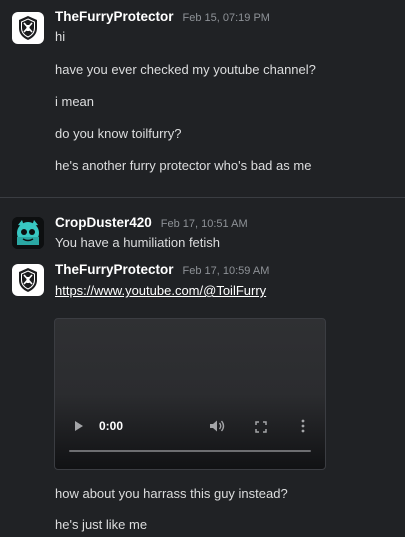 This screenshot has width=405, height=537. What do you see at coordinates (103, 222) in the screenshot?
I see `author-name: CropDuster420` at bounding box center [103, 222].